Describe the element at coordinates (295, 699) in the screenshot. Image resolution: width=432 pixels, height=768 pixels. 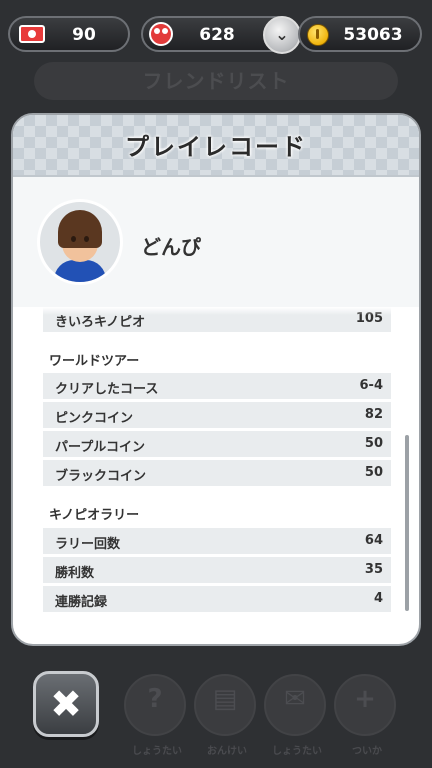
I see `mail-icon: ✉` at that location.